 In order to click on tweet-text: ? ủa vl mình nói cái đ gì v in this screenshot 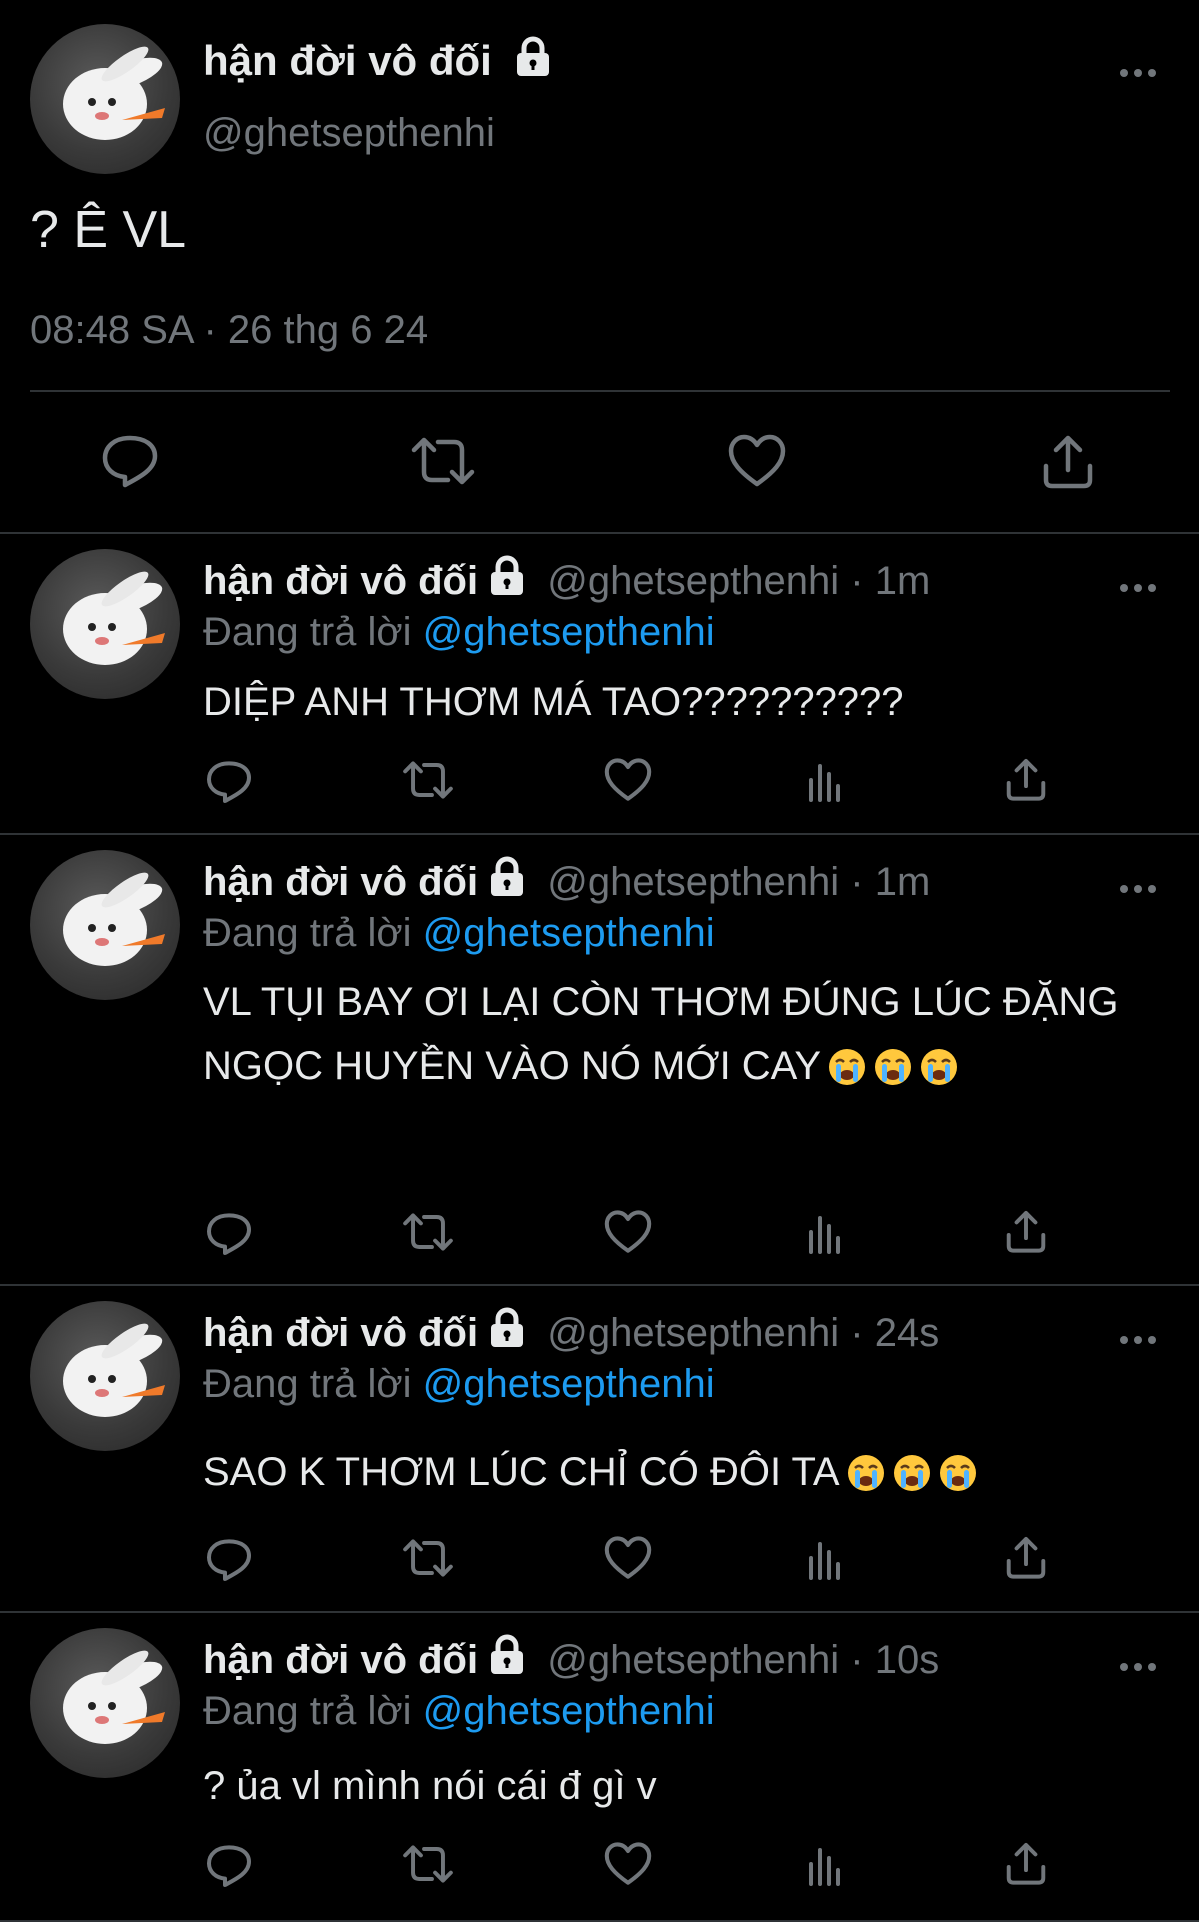, I will do `click(430, 1786)`.